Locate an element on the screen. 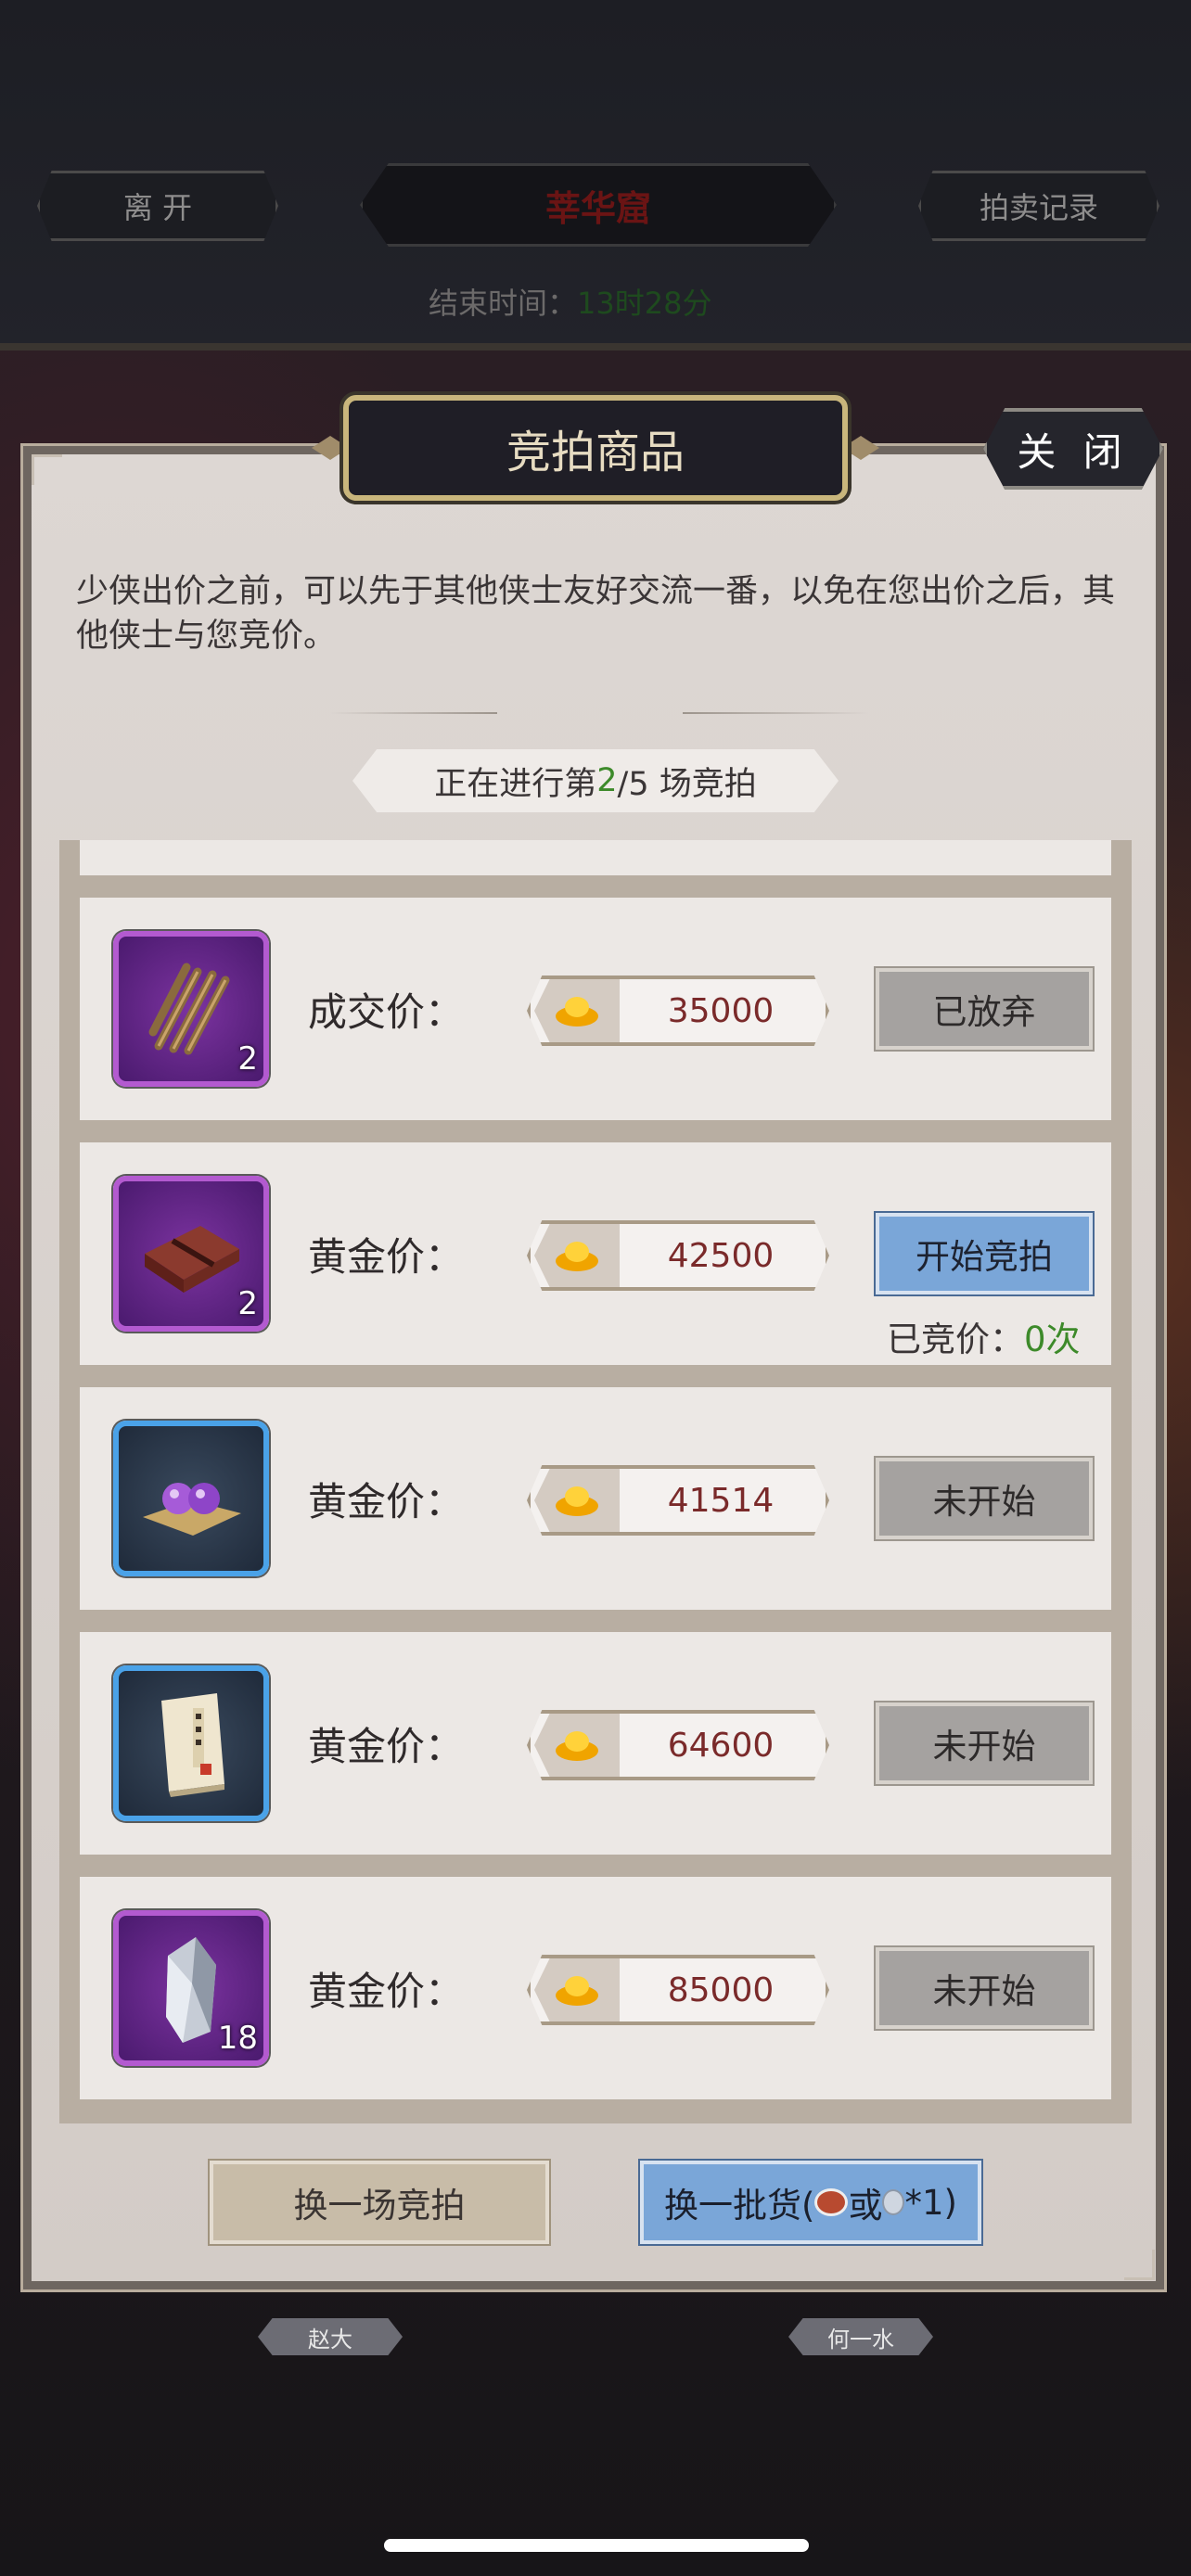 This screenshot has height=2576, width=1191. swap-goods-suffix: *1) is located at coordinates (931, 2203).